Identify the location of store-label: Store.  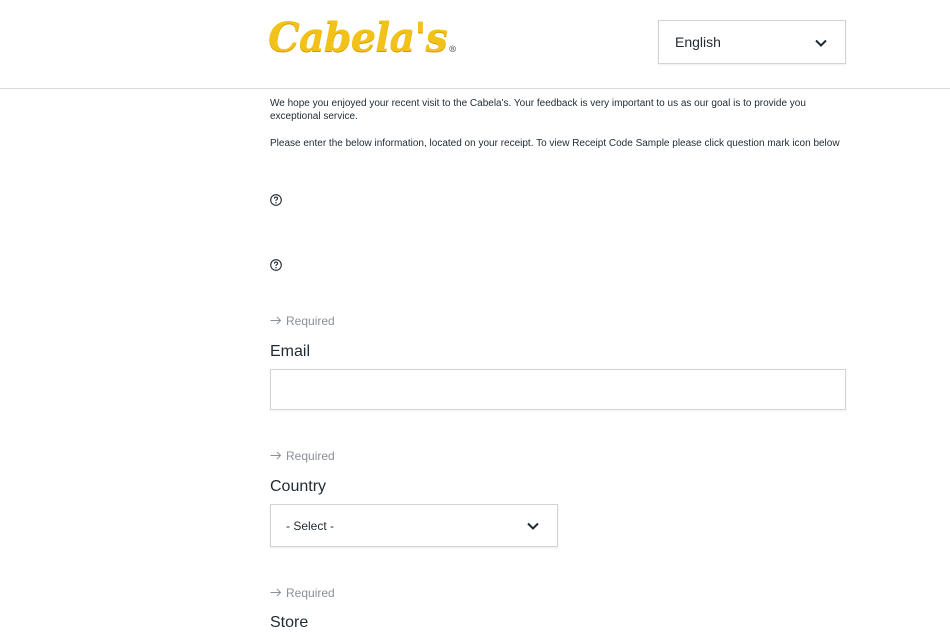
(289, 622).